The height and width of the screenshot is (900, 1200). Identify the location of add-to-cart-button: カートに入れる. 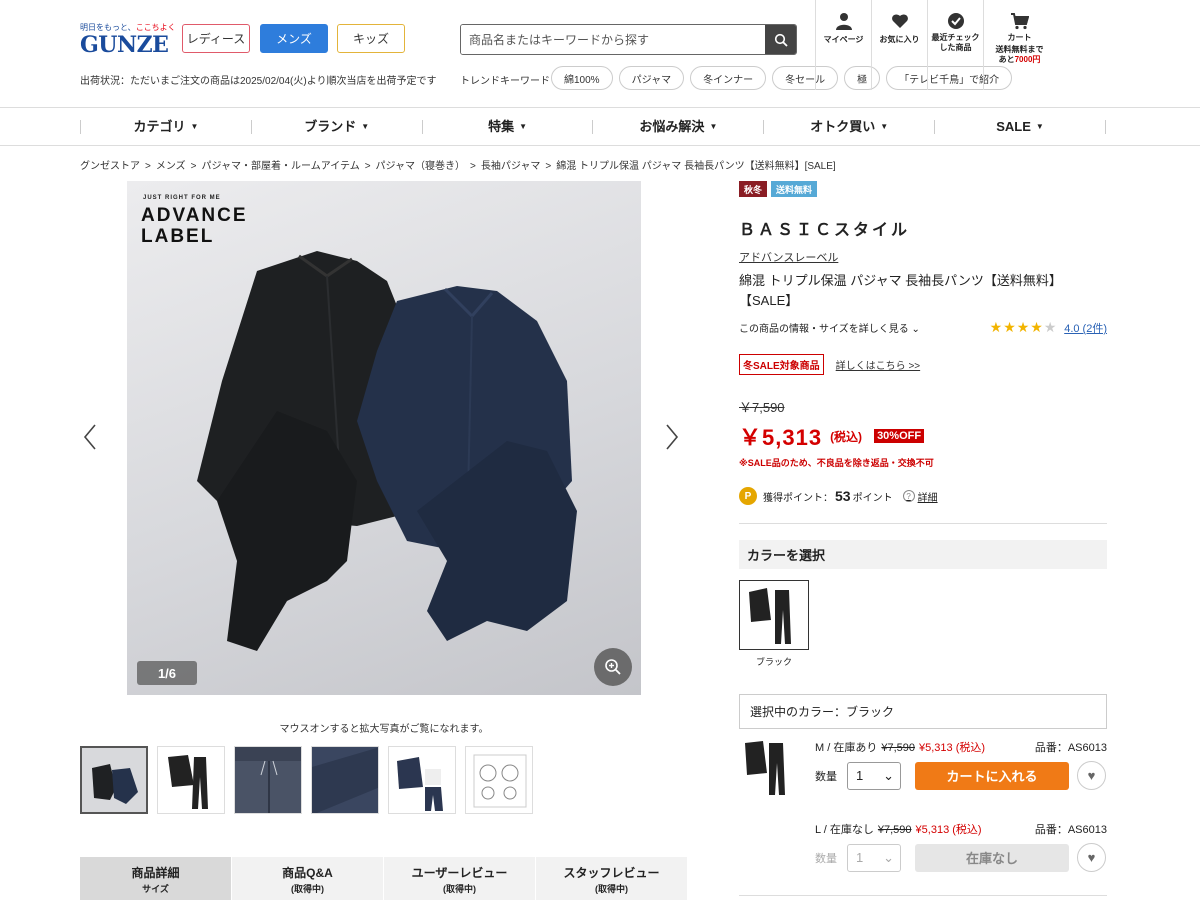
(992, 775).